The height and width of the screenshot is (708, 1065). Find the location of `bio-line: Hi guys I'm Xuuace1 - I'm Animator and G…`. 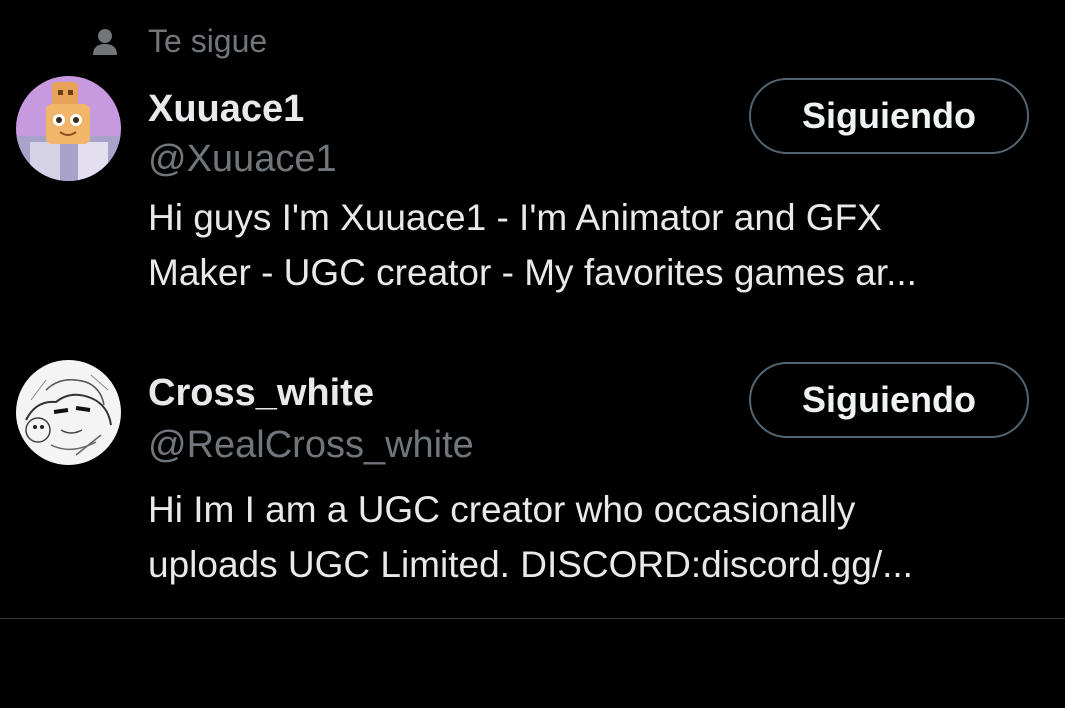

bio-line: Hi guys I'm Xuuace1 - I'm Animator and G… is located at coordinates (515, 217).